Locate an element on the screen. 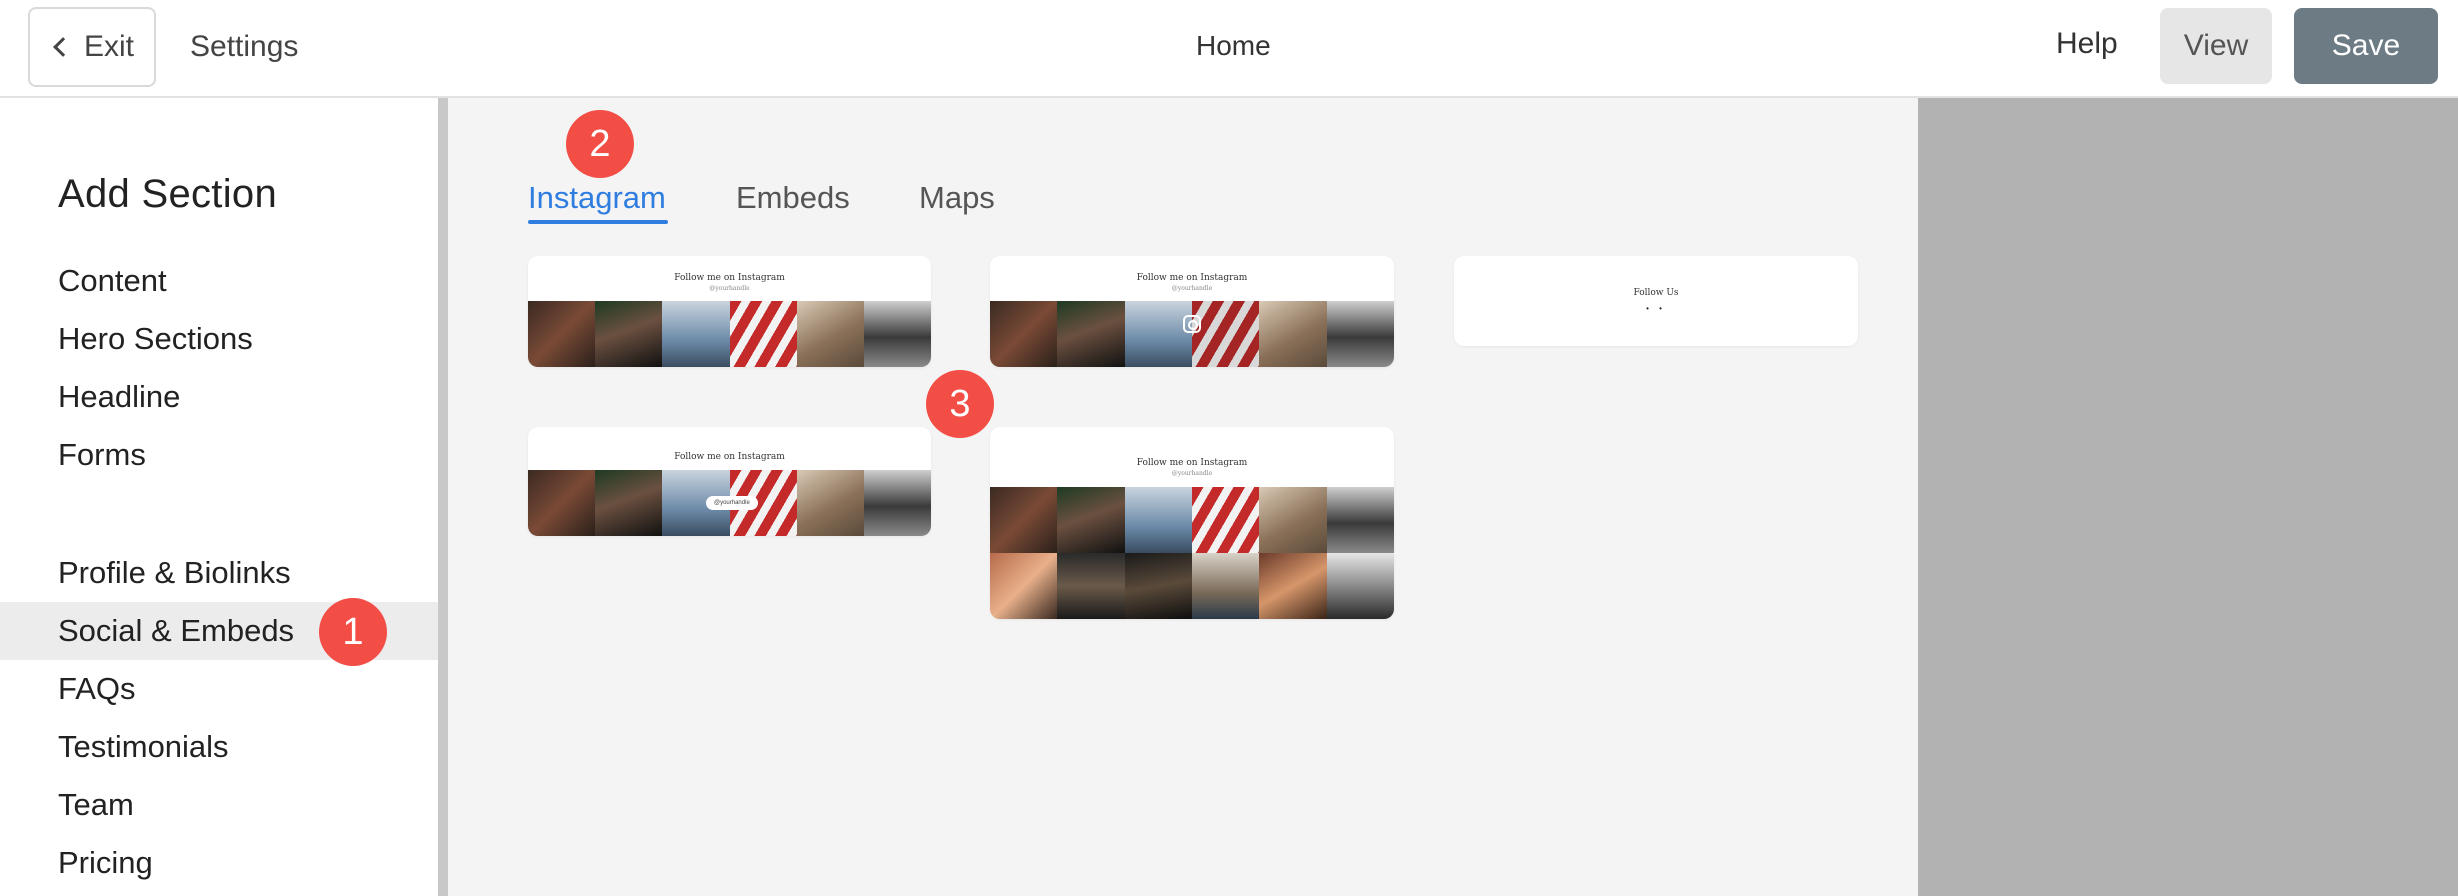  view-button: View is located at coordinates (2216, 46).